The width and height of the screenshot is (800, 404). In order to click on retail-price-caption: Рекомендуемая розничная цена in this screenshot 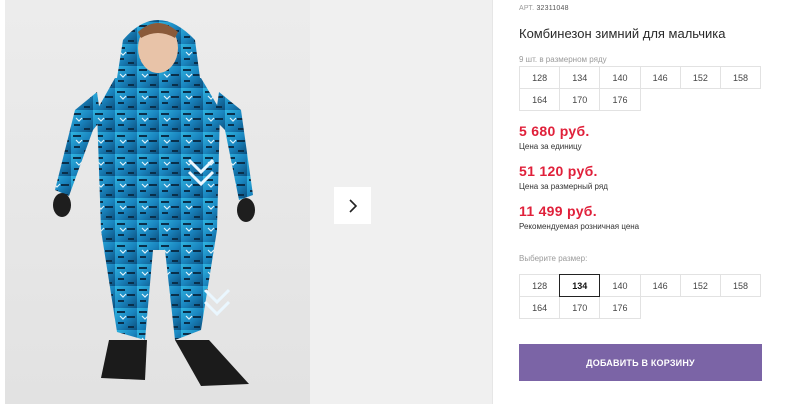, I will do `click(579, 226)`.